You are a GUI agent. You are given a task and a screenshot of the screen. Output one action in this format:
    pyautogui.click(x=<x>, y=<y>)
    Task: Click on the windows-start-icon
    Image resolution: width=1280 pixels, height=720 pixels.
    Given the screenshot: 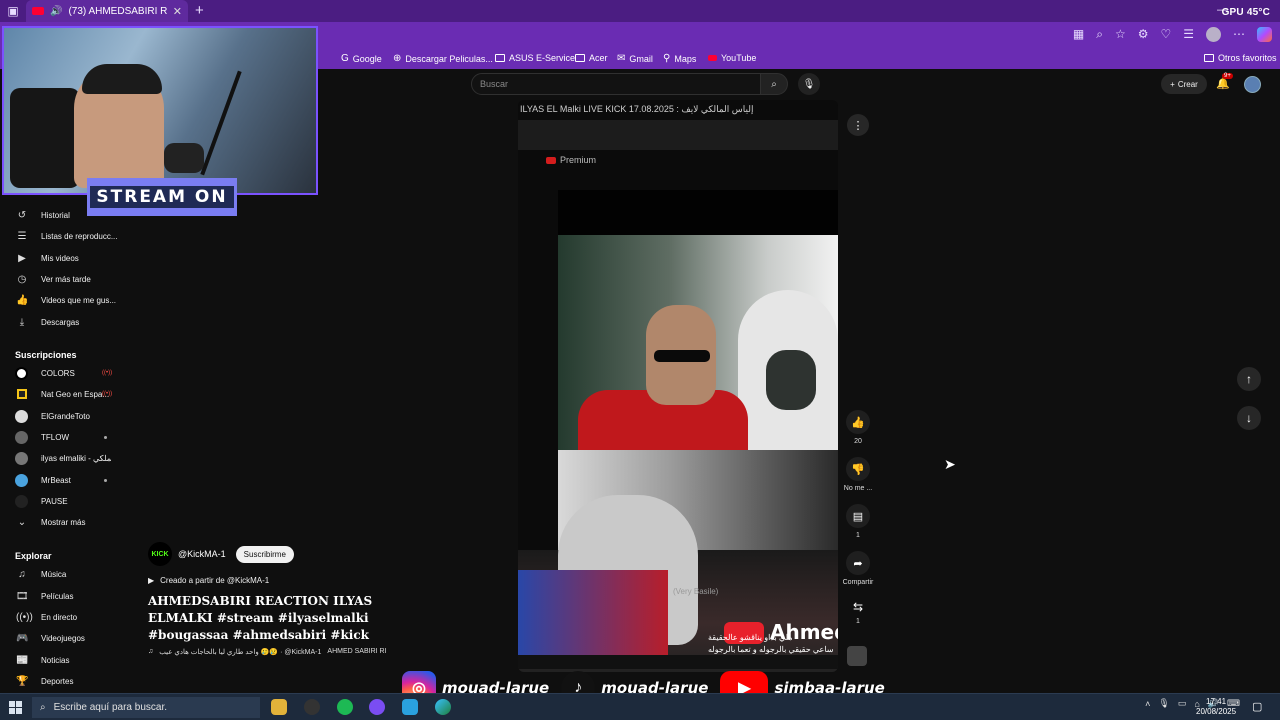 What is the action you would take?
    pyautogui.click(x=15, y=707)
    